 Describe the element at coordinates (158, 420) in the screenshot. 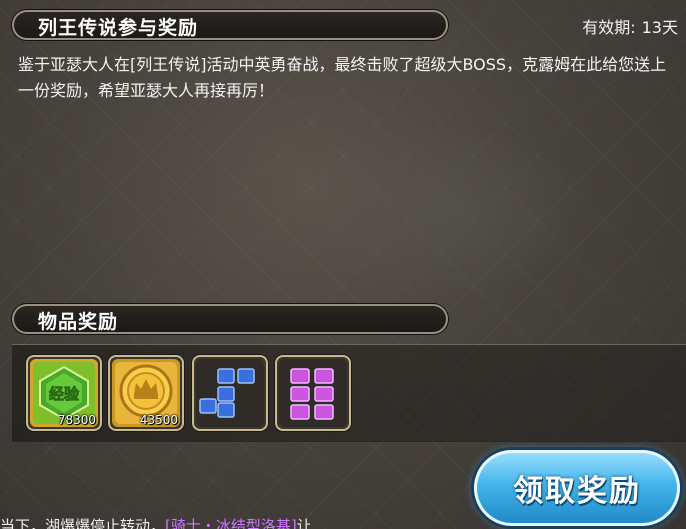

I see `reward-count: 43500` at that location.